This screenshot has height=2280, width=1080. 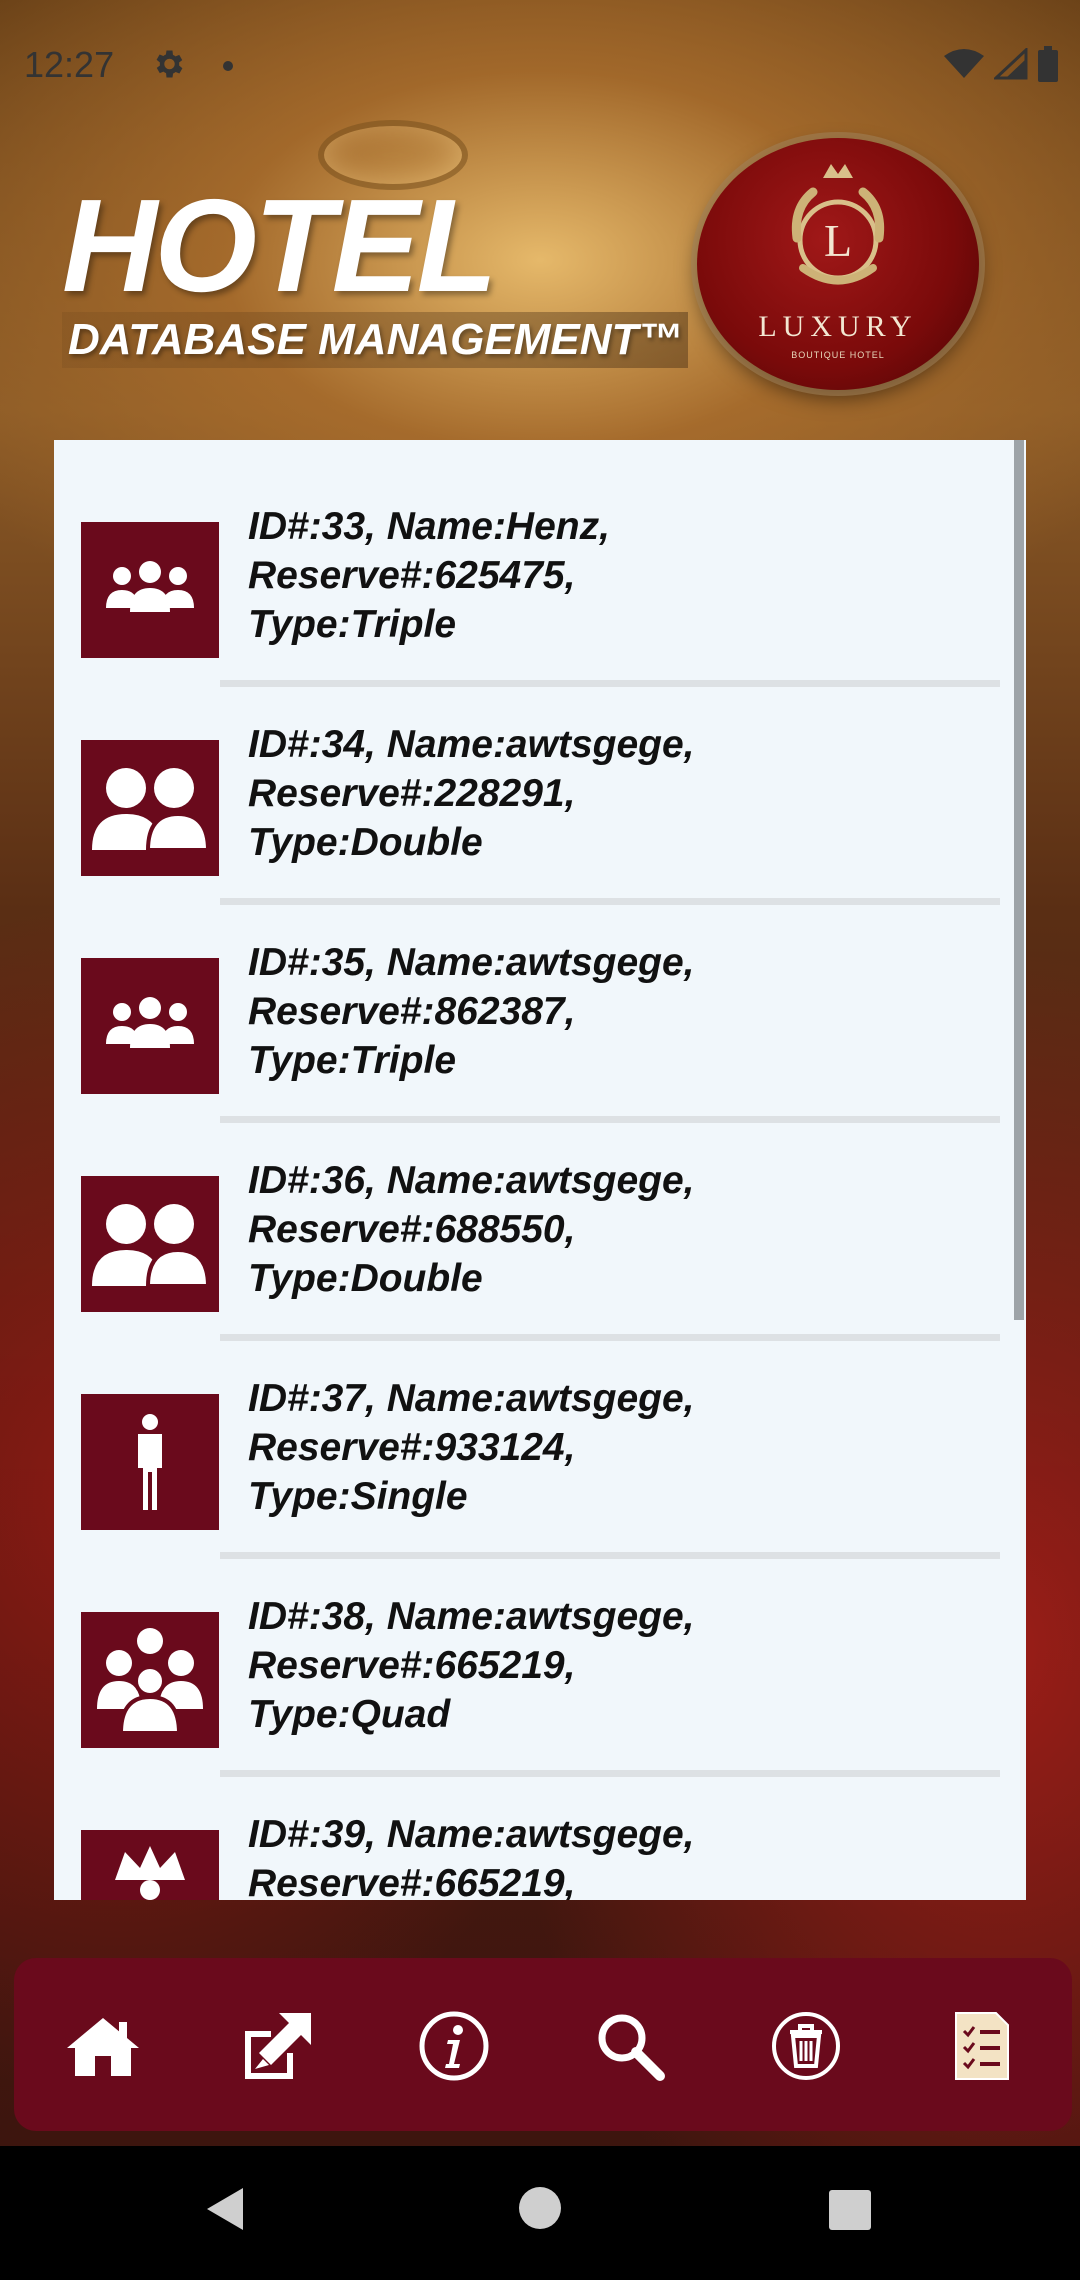 What do you see at coordinates (150, 1865) in the screenshot?
I see `suite-room-icon` at bounding box center [150, 1865].